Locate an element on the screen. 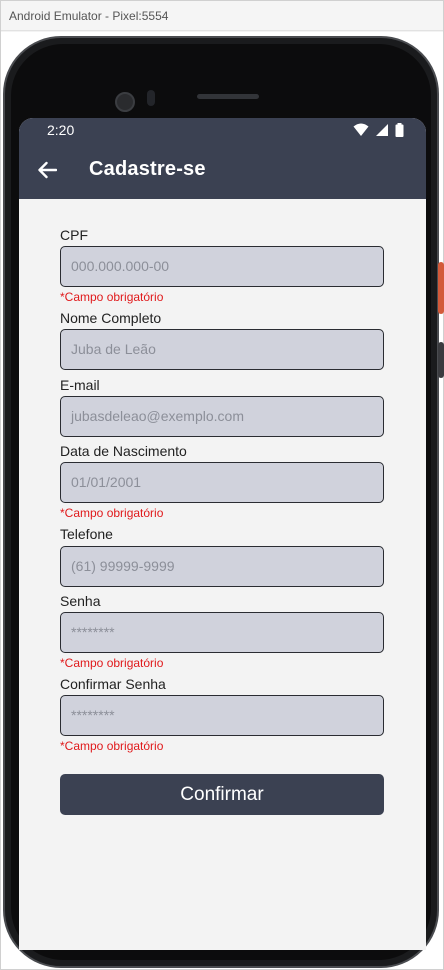 This screenshot has width=444, height=970. confirm-password-label: Confirmar Senha is located at coordinates (113, 684).